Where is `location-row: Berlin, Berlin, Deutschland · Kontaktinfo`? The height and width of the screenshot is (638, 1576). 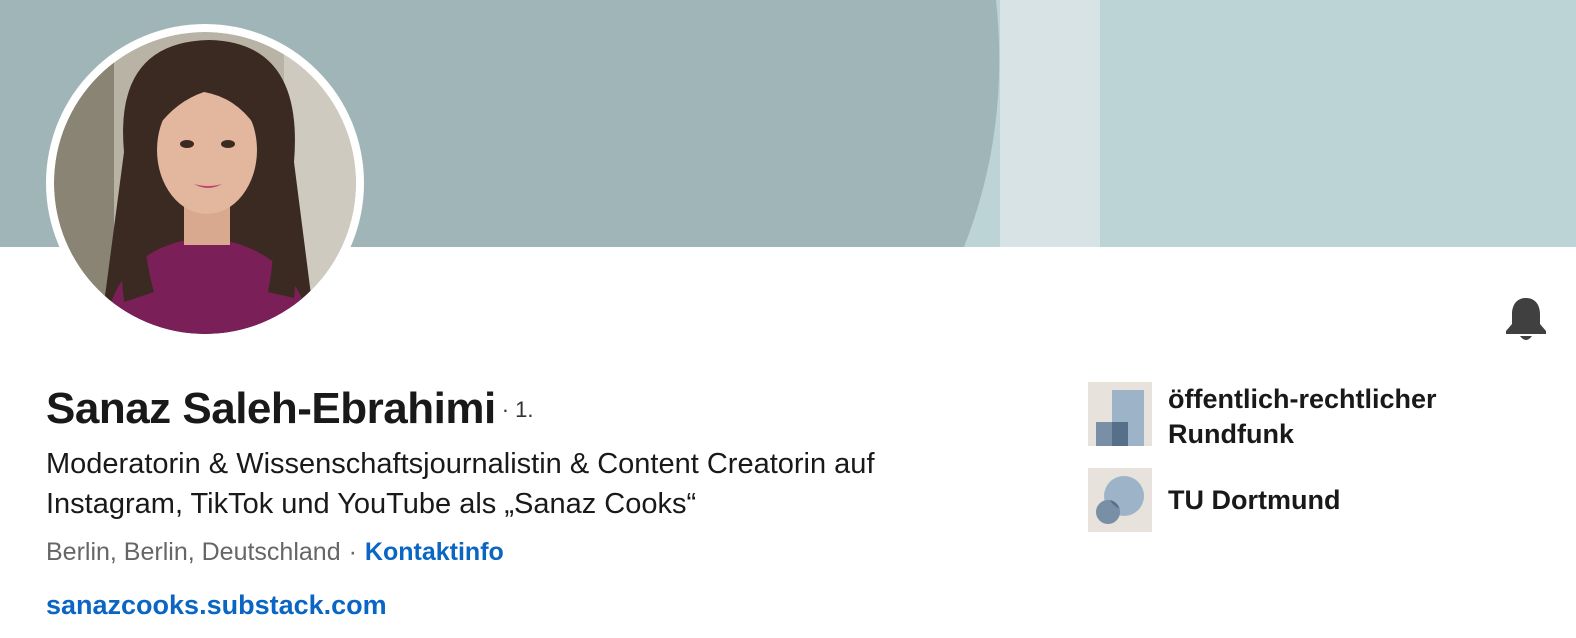
location-row: Berlin, Berlin, Deutschland · Kontaktinfo is located at coordinates (275, 552).